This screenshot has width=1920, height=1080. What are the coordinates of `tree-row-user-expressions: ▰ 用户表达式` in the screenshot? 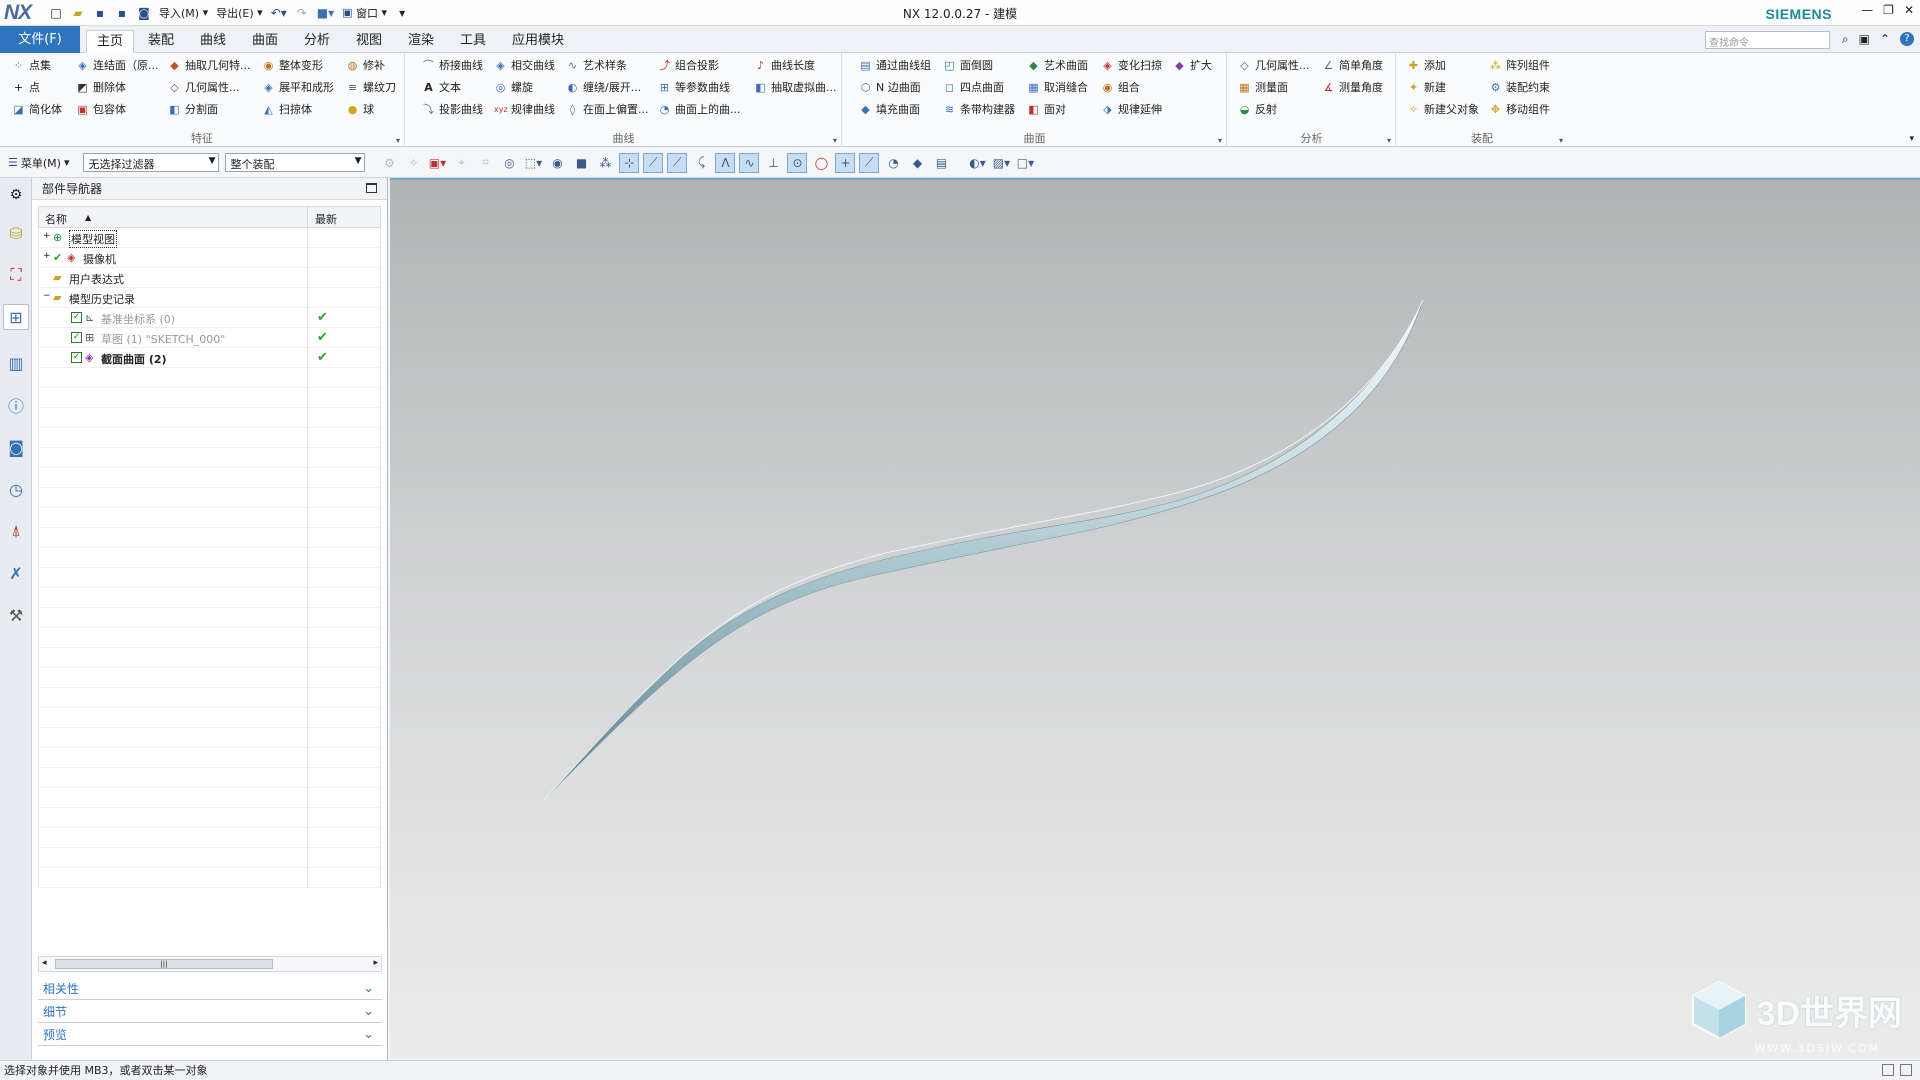 It's located at (209, 278).